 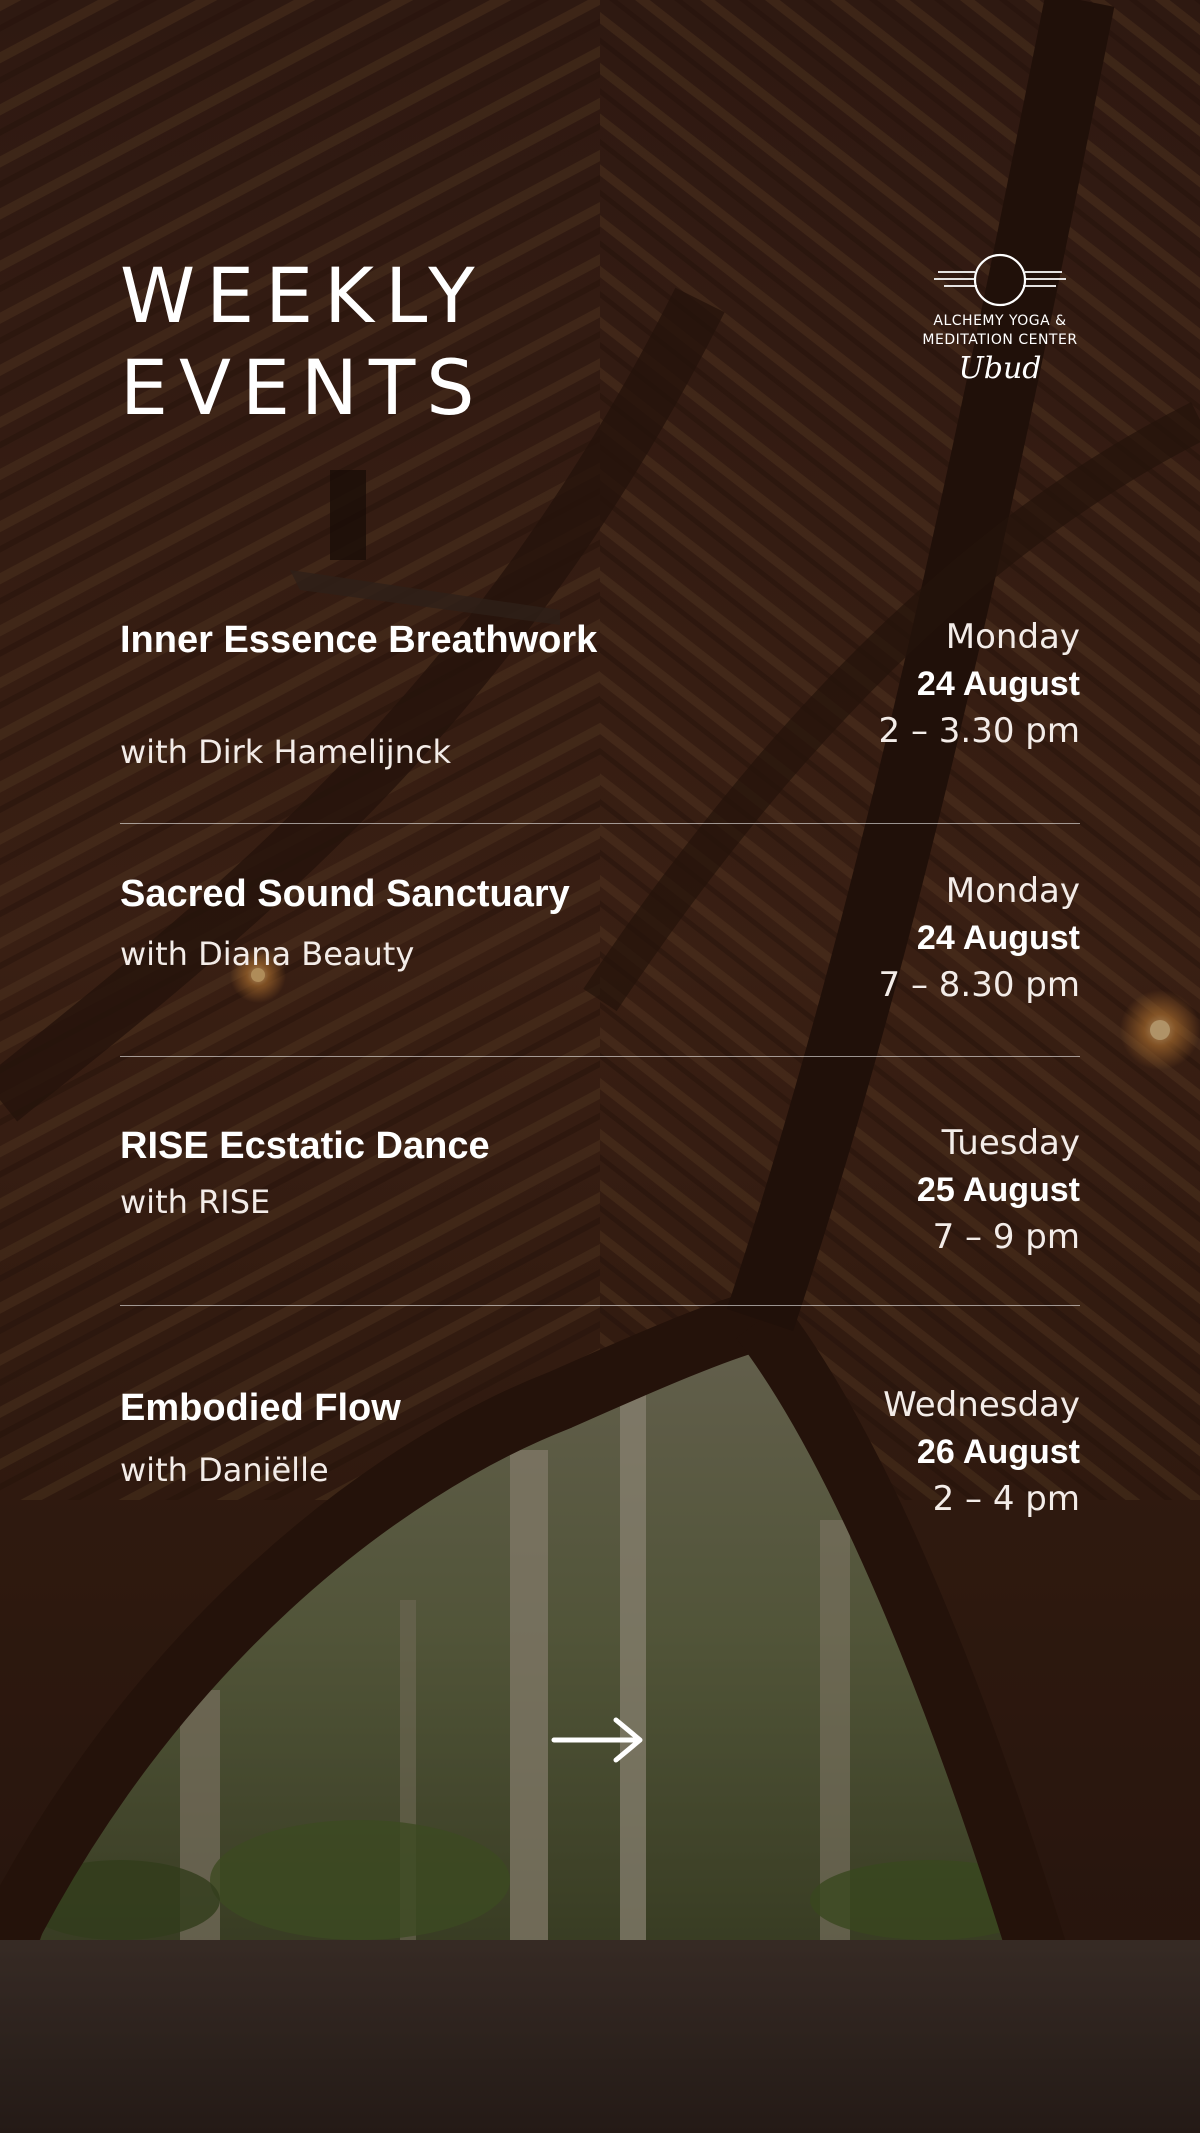 I want to click on event-host: with Dirk Hamelijnck, so click(x=286, y=752).